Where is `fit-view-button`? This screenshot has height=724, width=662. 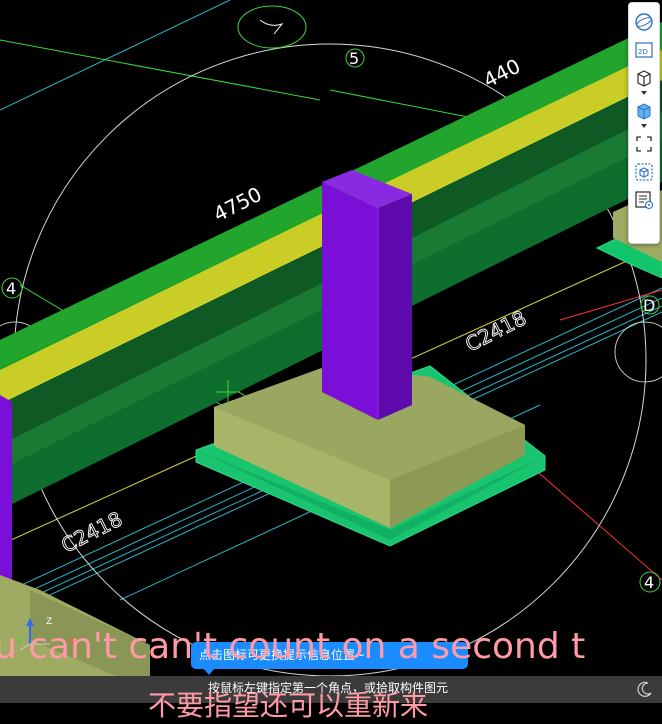
fit-view-button is located at coordinates (644, 144).